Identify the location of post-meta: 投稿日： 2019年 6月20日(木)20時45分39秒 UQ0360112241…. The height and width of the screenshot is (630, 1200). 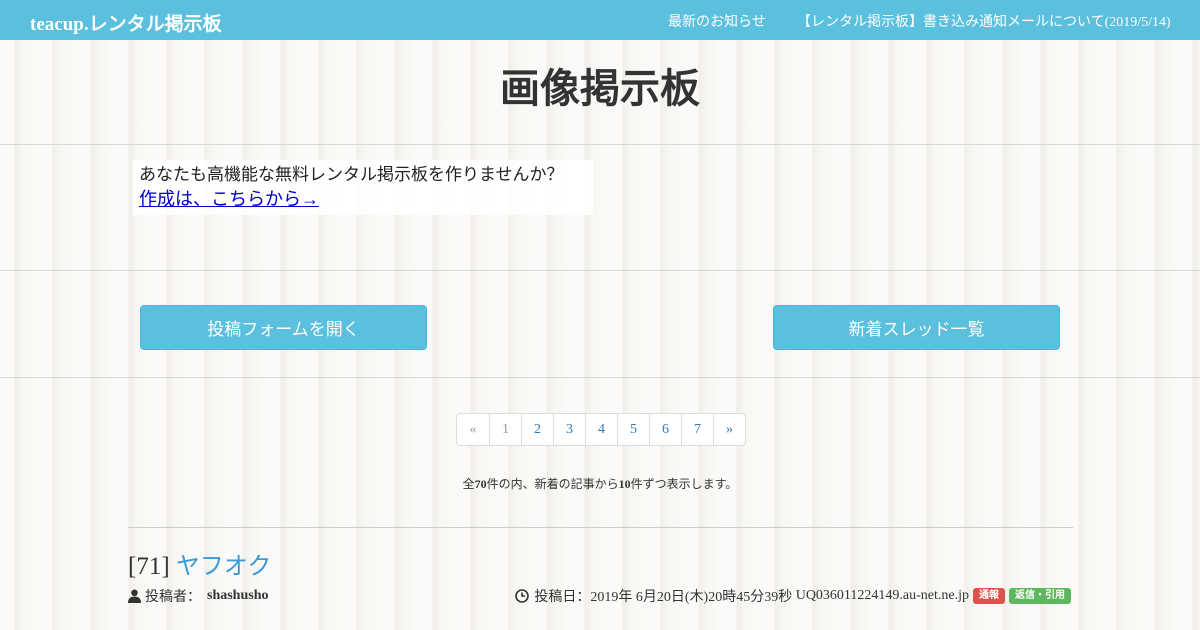
(793, 596).